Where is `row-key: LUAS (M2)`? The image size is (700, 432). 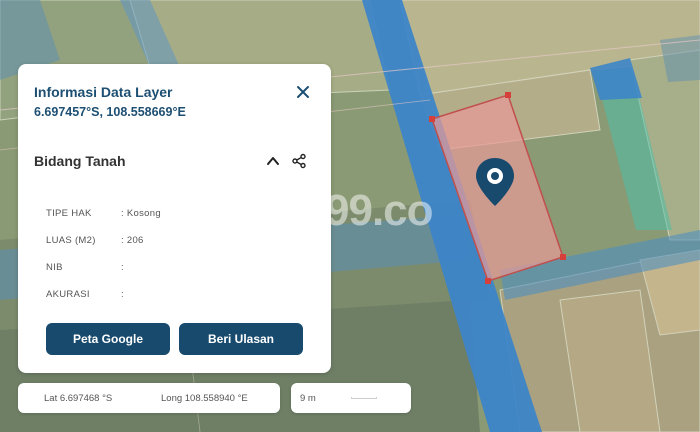 row-key: LUAS (M2) is located at coordinates (71, 240).